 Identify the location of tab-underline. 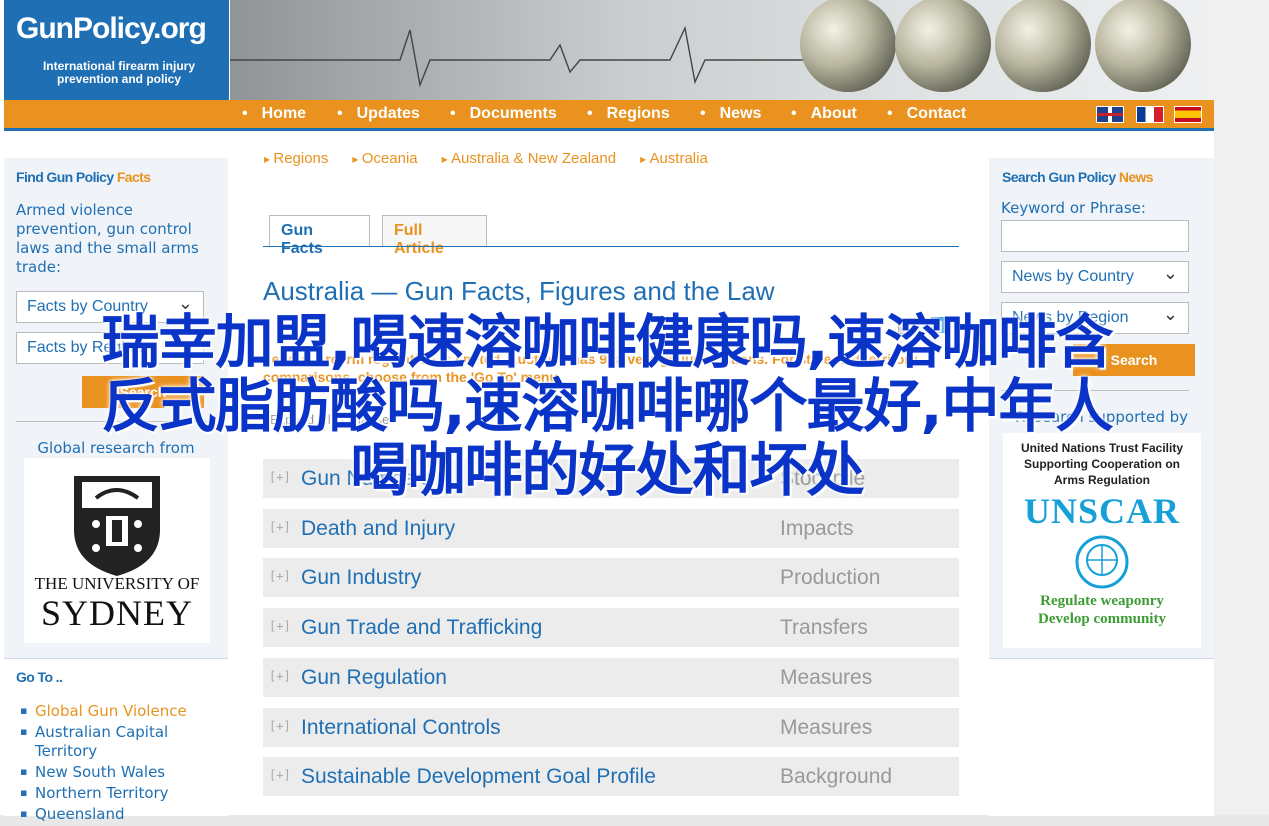
(611, 246).